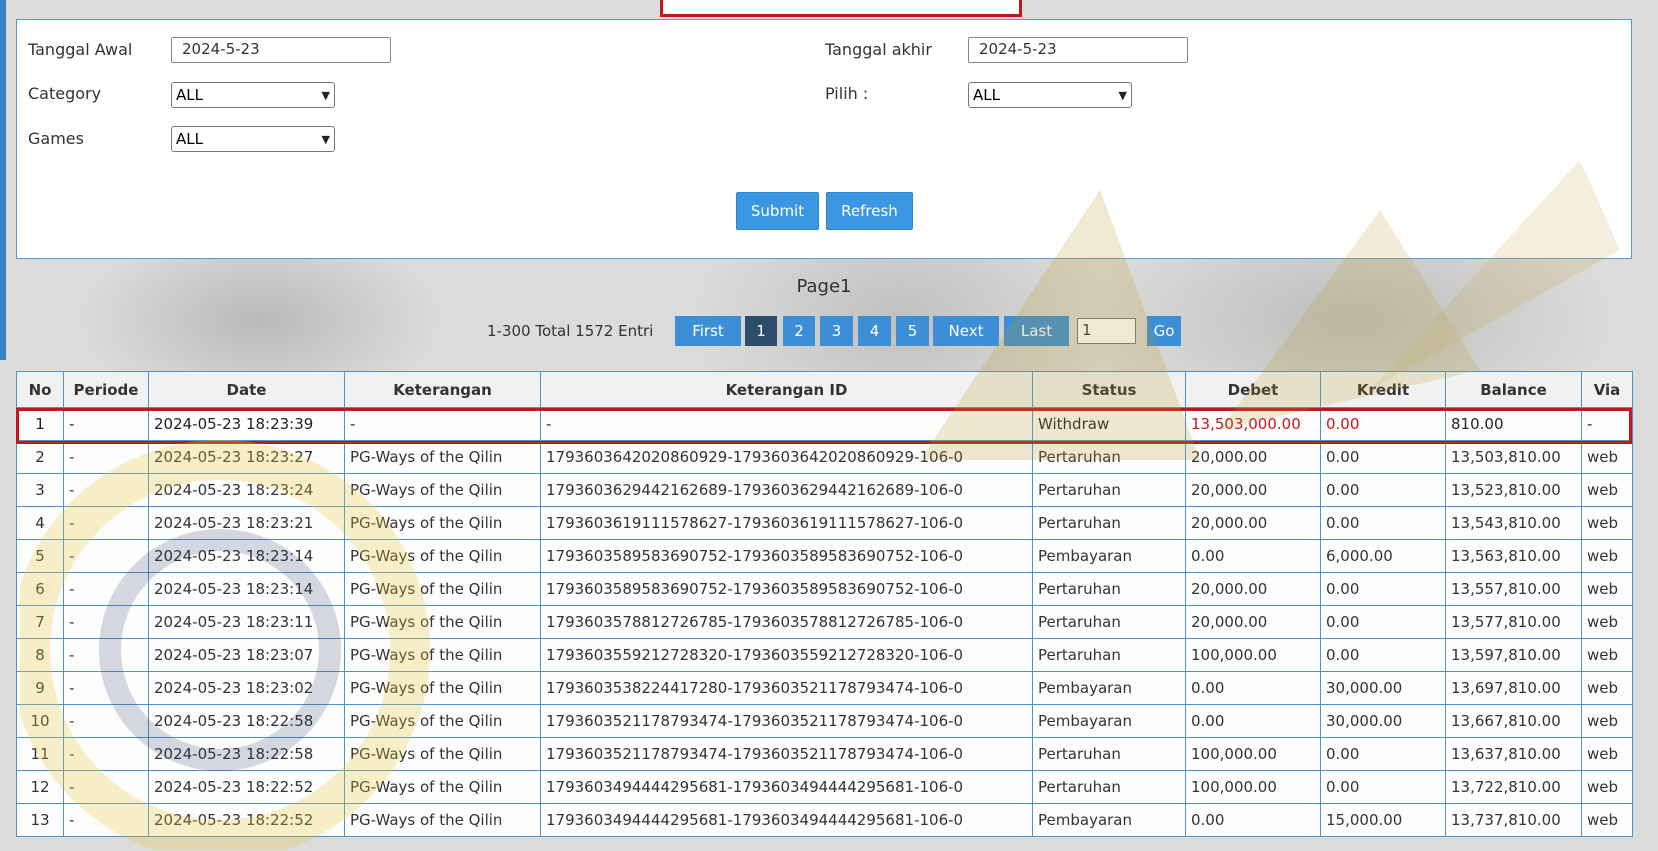 The width and height of the screenshot is (1658, 851). Describe the element at coordinates (1106, 331) in the screenshot. I see `pager-goto-input: 1` at that location.